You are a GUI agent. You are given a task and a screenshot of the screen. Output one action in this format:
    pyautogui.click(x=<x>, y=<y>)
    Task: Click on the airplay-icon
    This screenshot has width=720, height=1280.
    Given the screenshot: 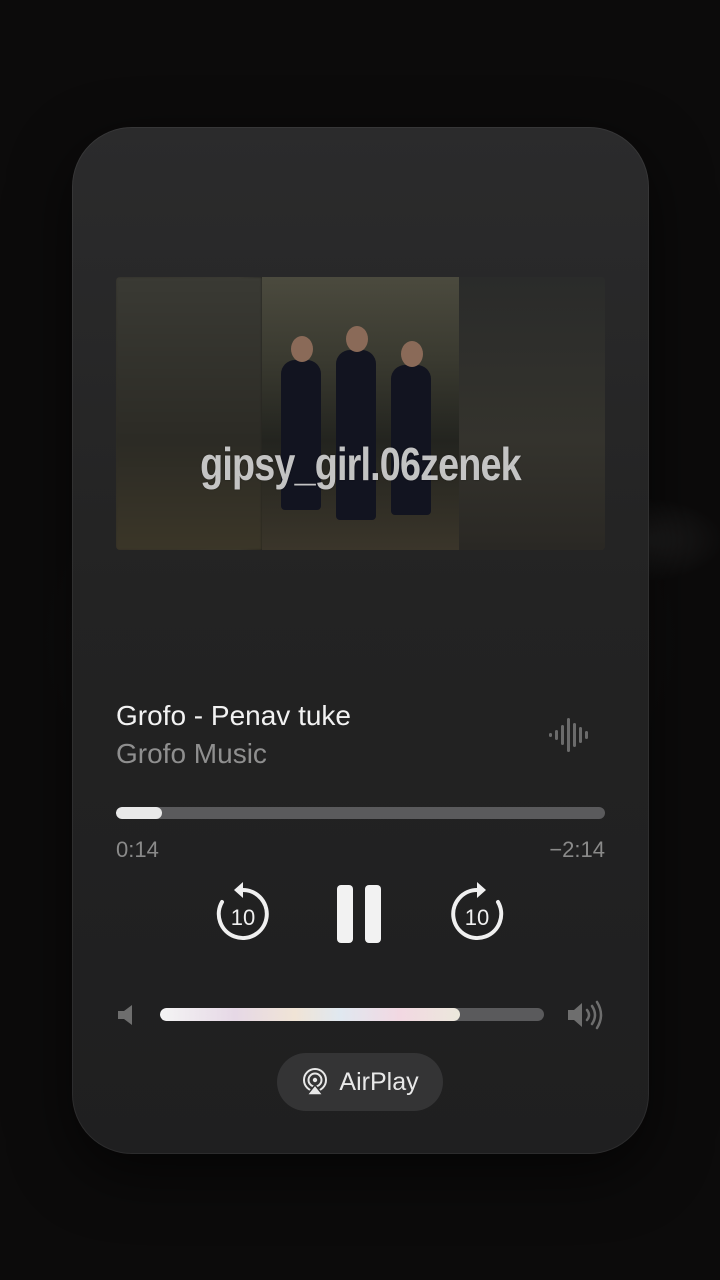 What is the action you would take?
    pyautogui.click(x=315, y=1082)
    